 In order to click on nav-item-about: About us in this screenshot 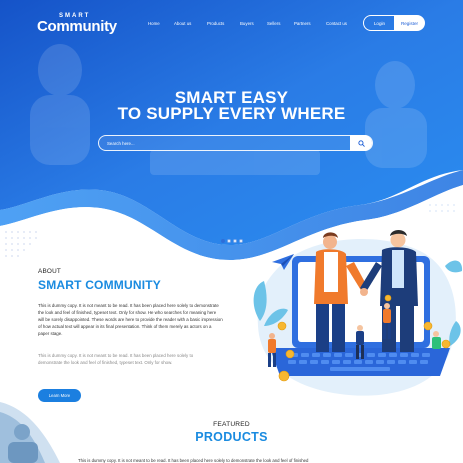, I will do `click(182, 23)`.